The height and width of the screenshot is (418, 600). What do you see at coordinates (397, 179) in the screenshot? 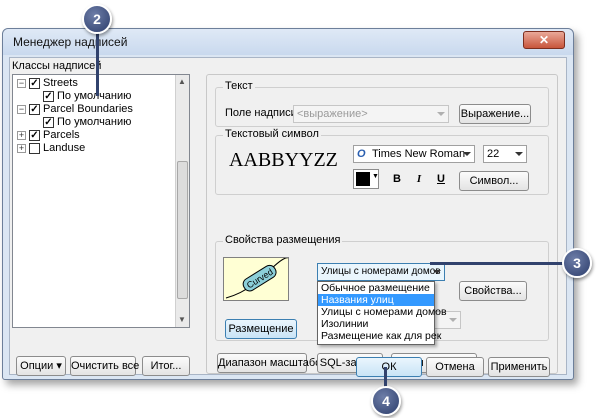
I see `bold-button: B` at bounding box center [397, 179].